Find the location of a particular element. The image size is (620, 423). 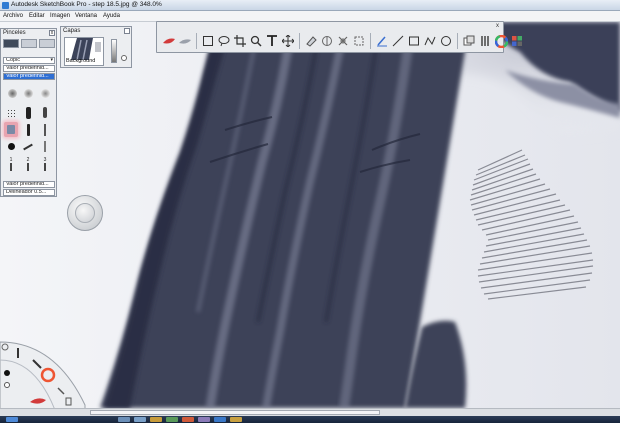

smudge-icon is located at coordinates (185, 41).